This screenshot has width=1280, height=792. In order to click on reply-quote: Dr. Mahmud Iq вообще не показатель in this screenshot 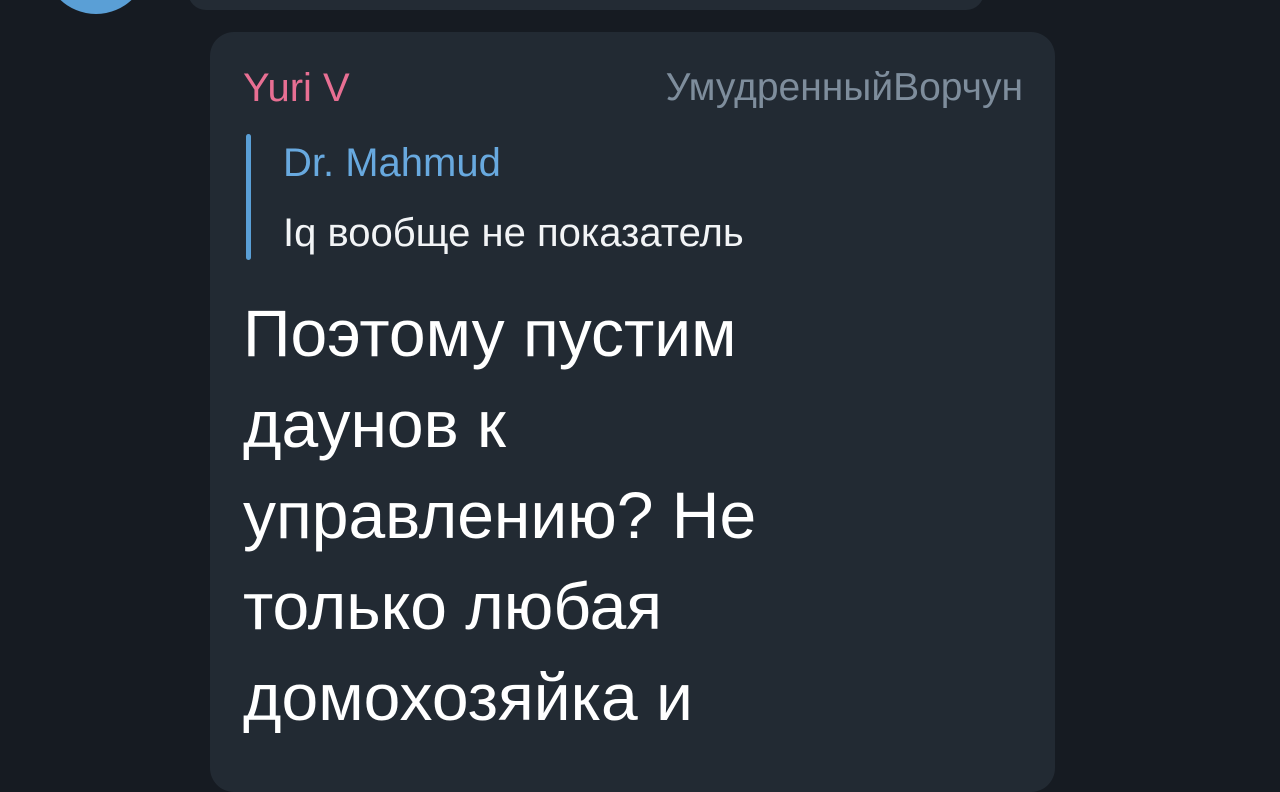, I will do `click(596, 197)`.